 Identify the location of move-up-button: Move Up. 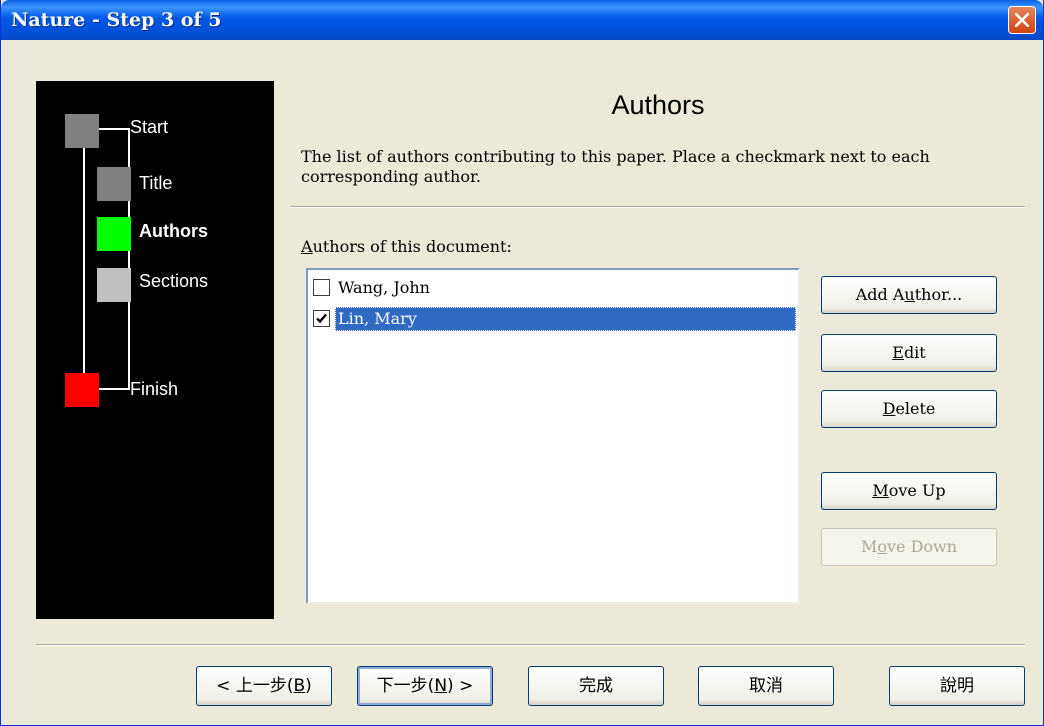
(909, 491).